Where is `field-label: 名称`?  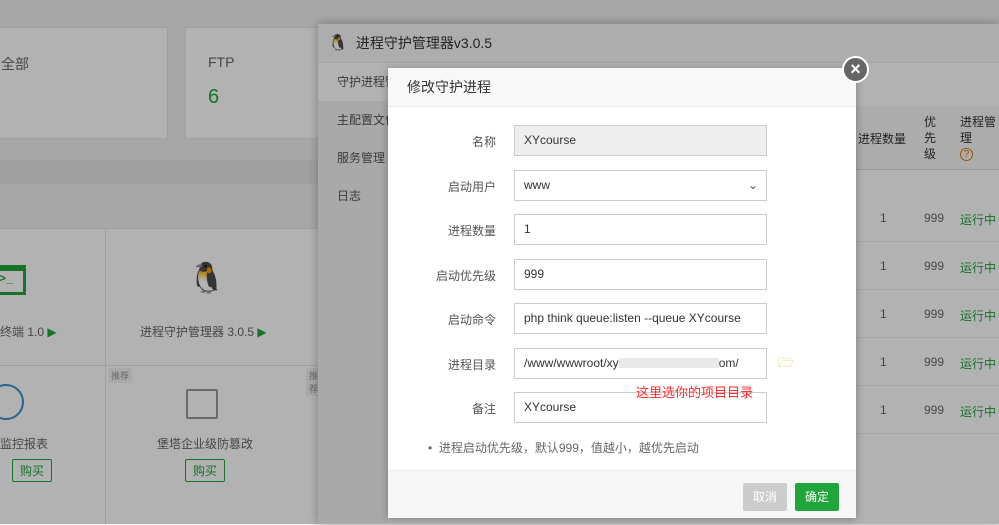 field-label: 名称 is located at coordinates (483, 142).